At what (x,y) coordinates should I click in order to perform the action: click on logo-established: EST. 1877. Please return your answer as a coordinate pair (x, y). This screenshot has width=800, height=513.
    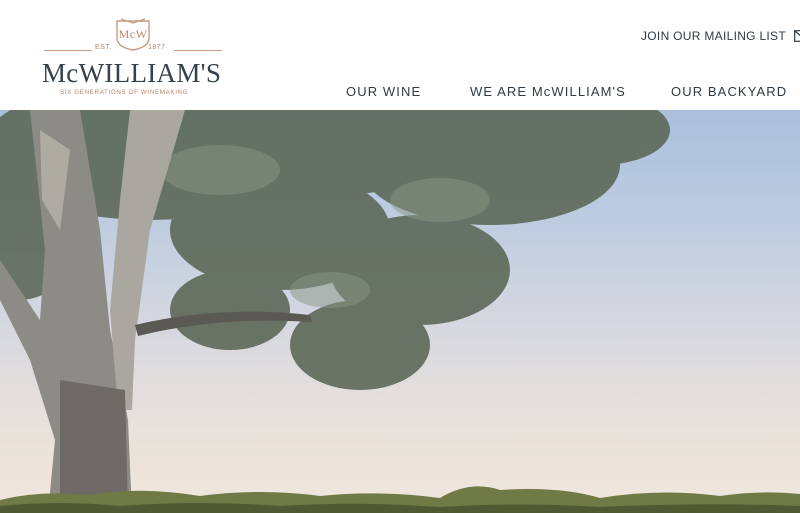
    Looking at the image, I should click on (133, 50).